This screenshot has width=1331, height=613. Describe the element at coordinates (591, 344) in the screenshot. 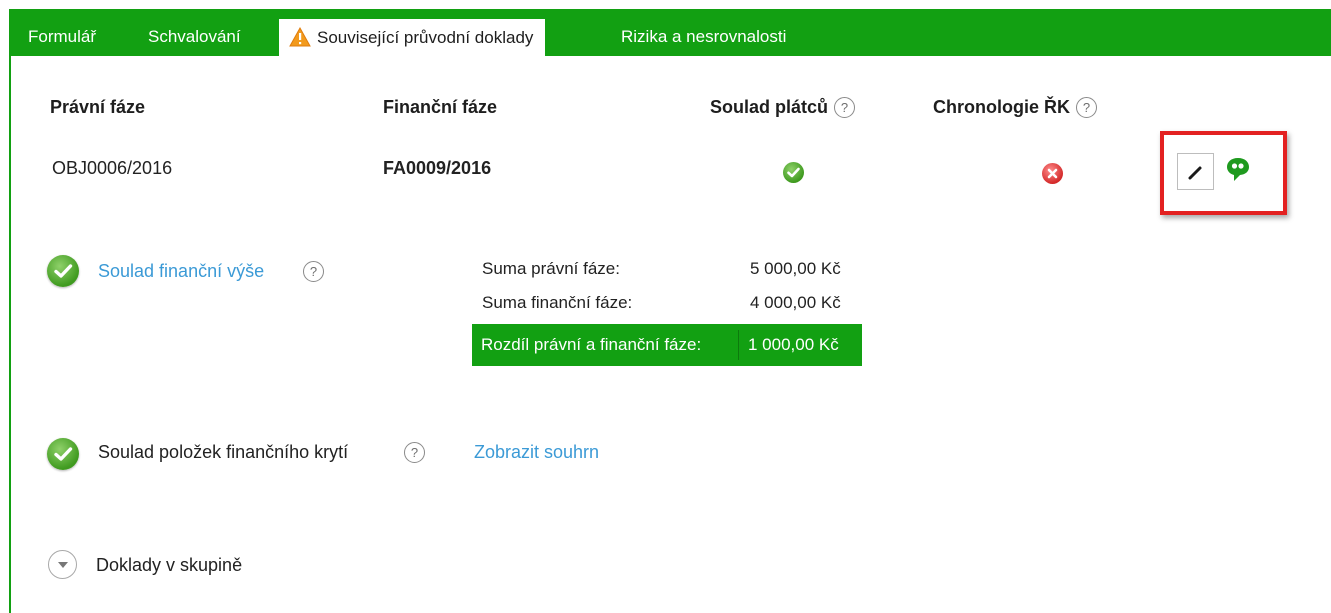

I see `difference-label: Rozdíl právní a finanční fáze:` at that location.